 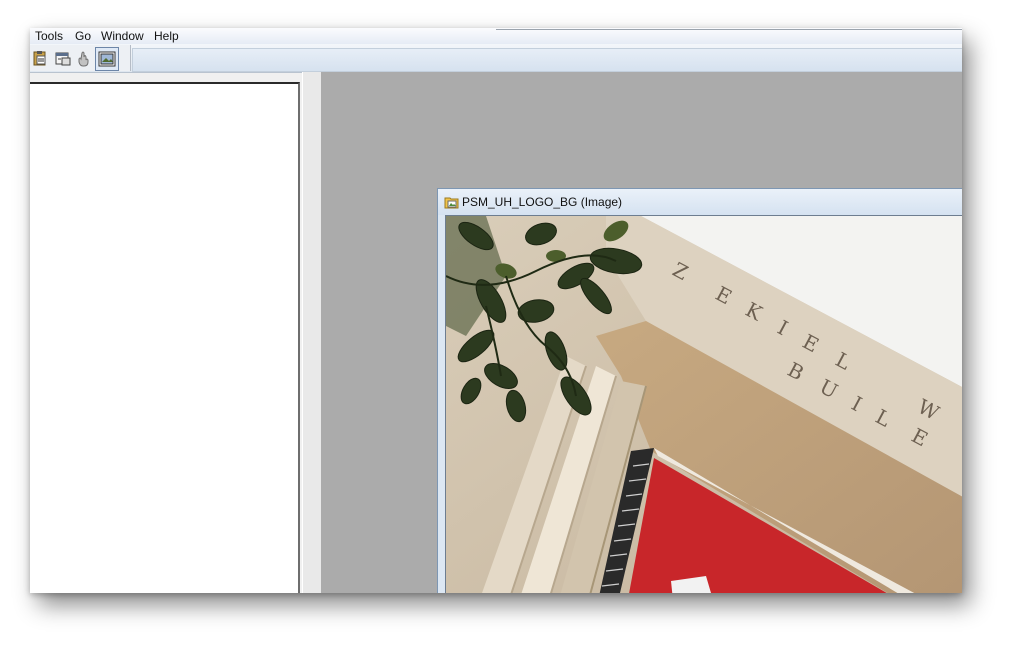 I want to click on menu-bar: Tools Go Window Help, so click(x=496, y=36).